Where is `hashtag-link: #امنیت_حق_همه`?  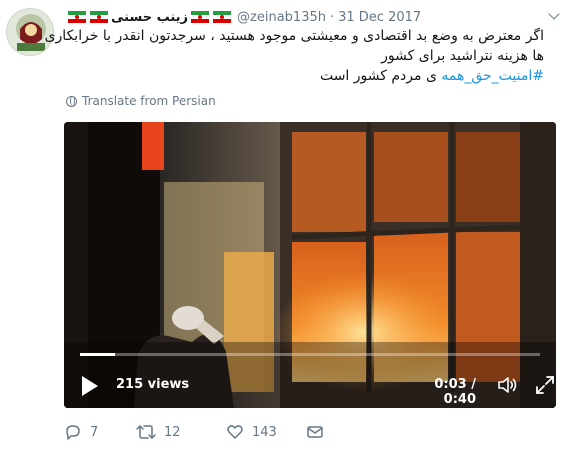 hashtag-link: #امنیت_حق_همه is located at coordinates (492, 76).